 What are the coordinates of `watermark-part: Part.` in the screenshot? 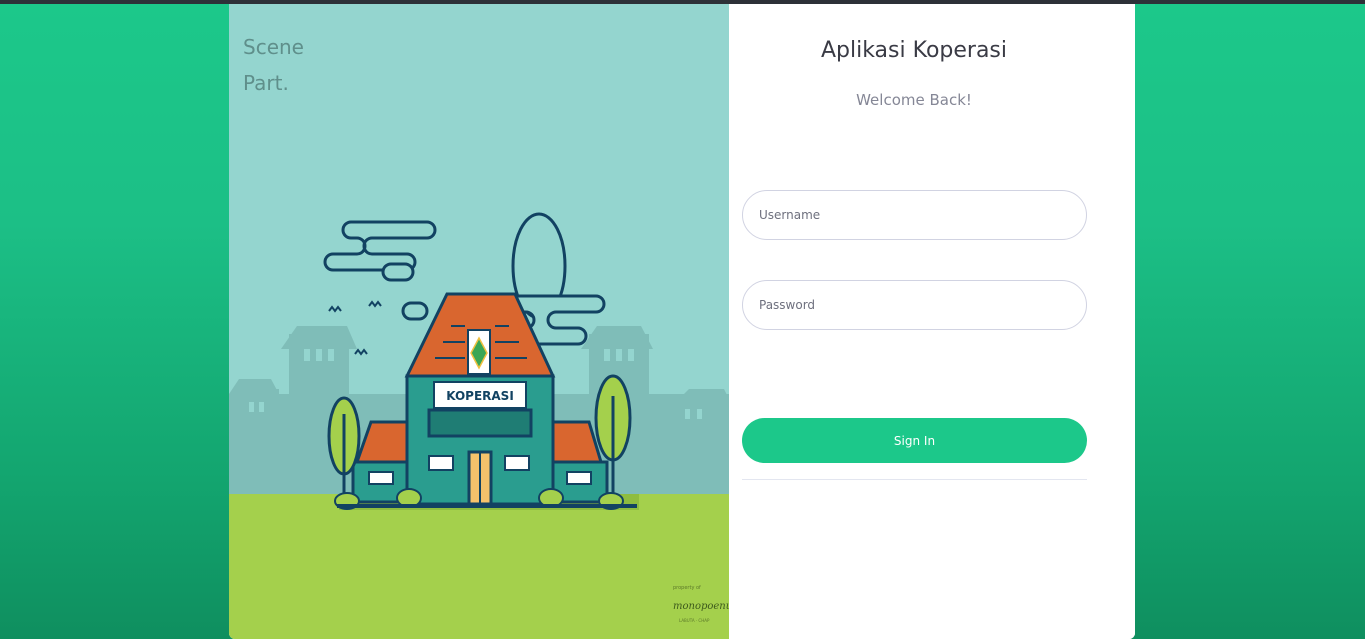 It's located at (266, 83).